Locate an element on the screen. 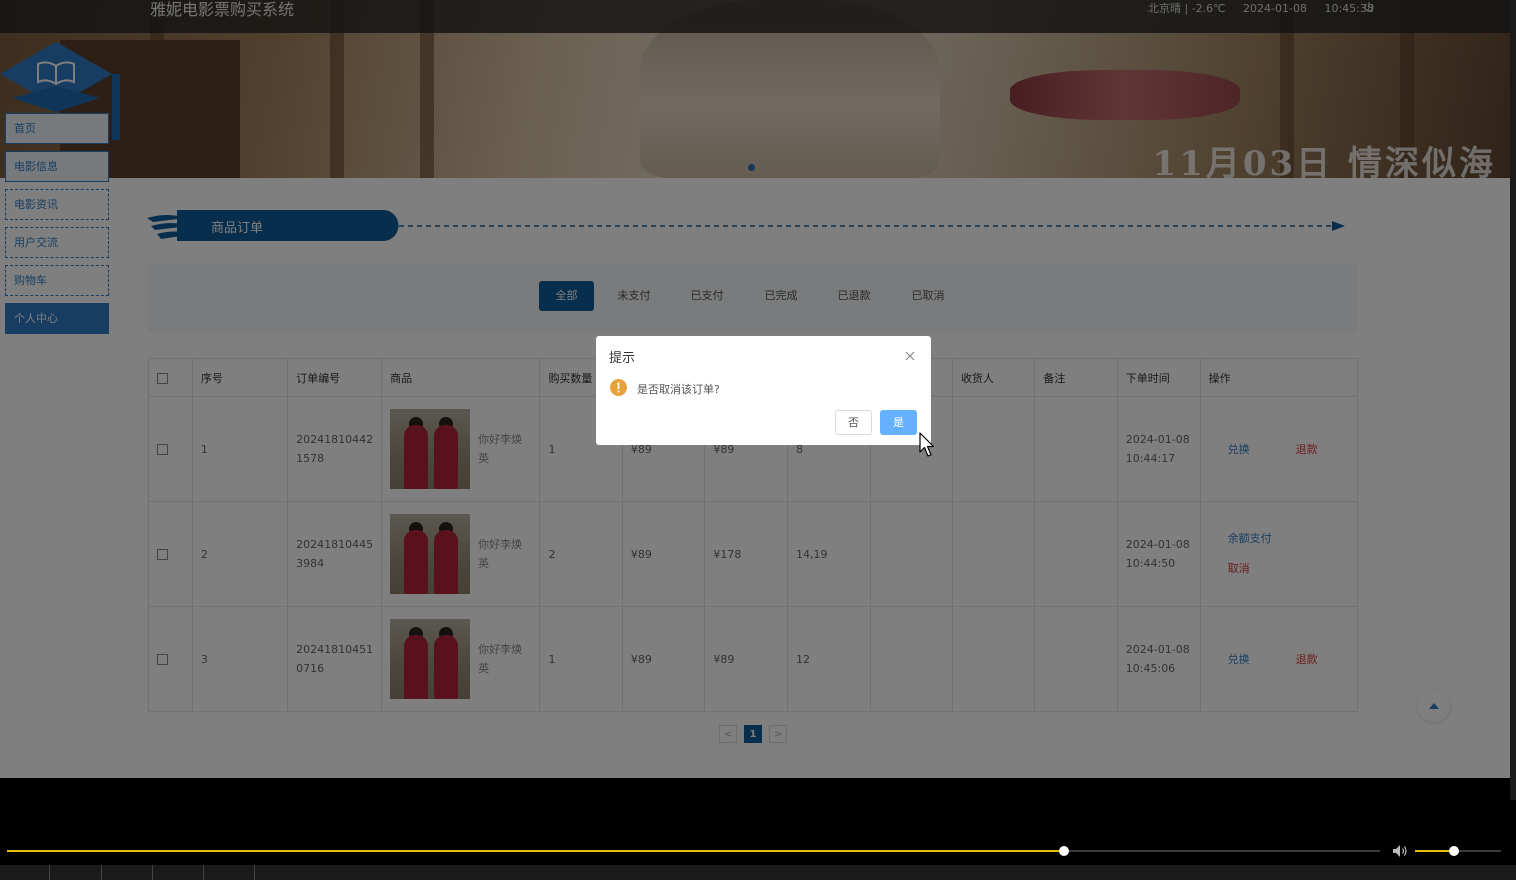  volume-icon is located at coordinates (1400, 851).